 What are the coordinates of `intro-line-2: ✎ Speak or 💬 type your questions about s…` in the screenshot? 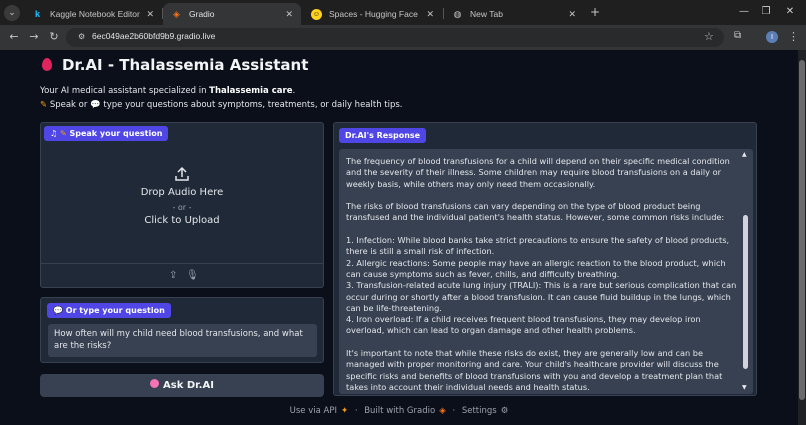 It's located at (221, 105).